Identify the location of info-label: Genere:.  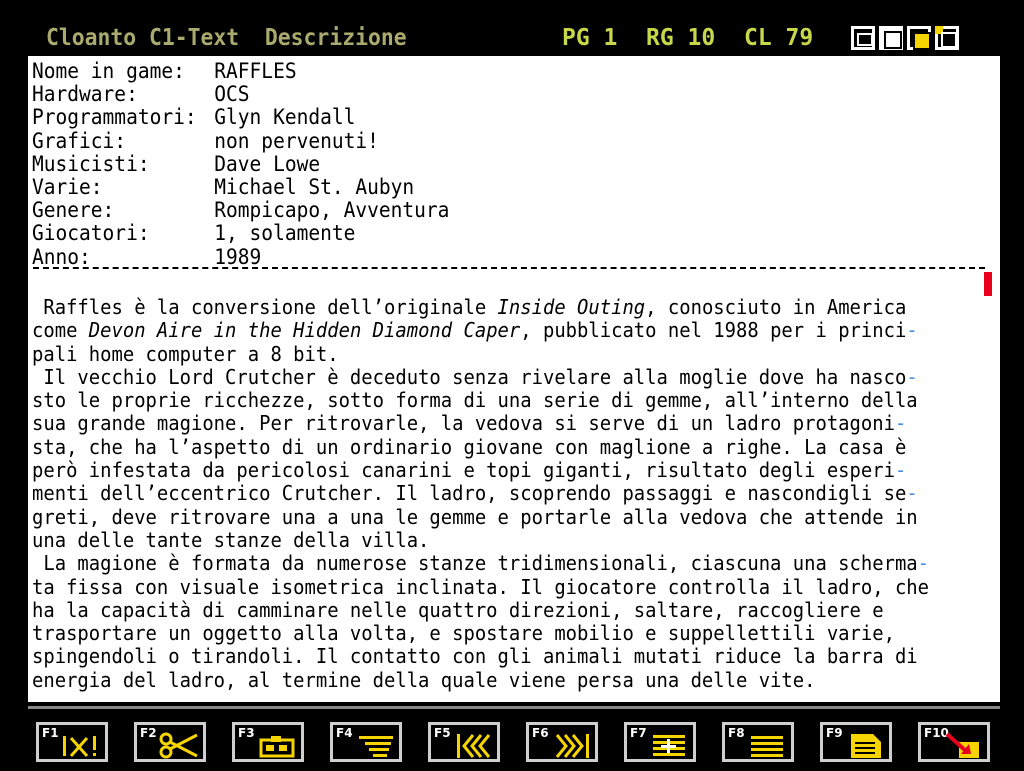
(73, 210).